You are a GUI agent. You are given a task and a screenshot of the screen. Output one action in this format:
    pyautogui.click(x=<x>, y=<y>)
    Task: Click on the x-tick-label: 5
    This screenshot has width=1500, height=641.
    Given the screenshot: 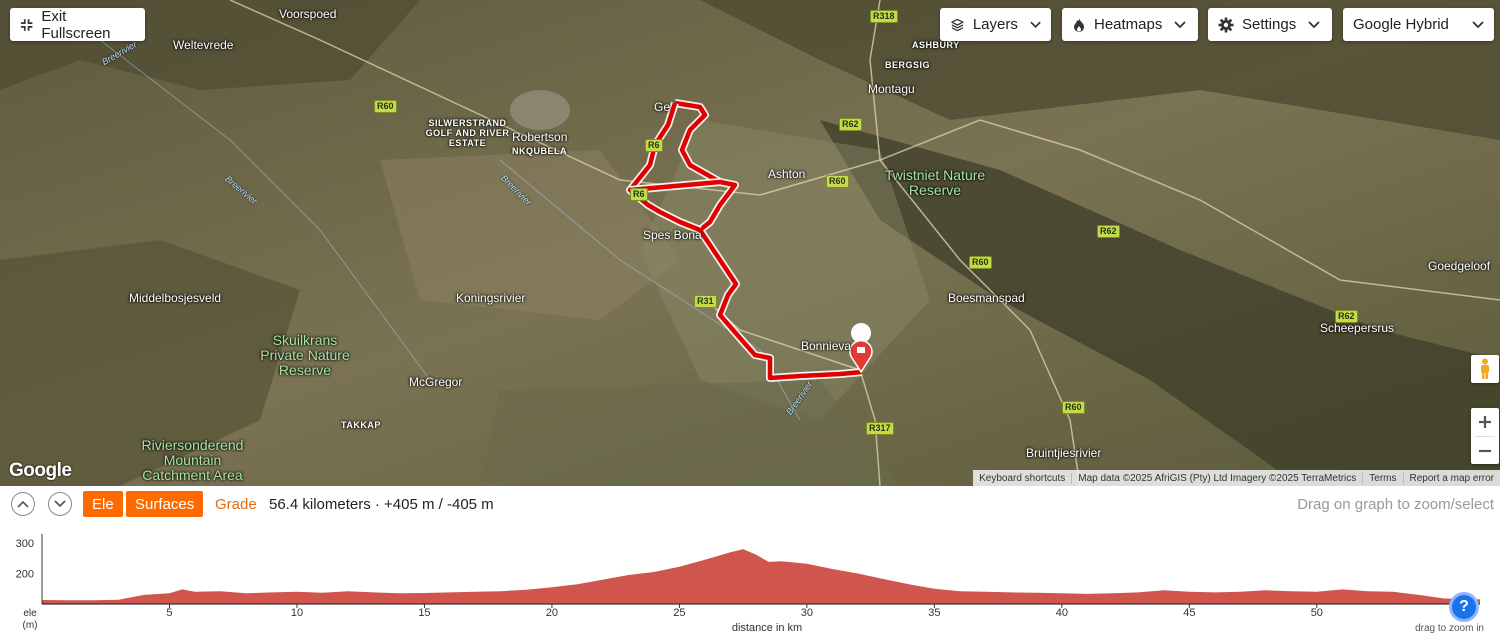 What is the action you would take?
    pyautogui.click(x=169, y=613)
    